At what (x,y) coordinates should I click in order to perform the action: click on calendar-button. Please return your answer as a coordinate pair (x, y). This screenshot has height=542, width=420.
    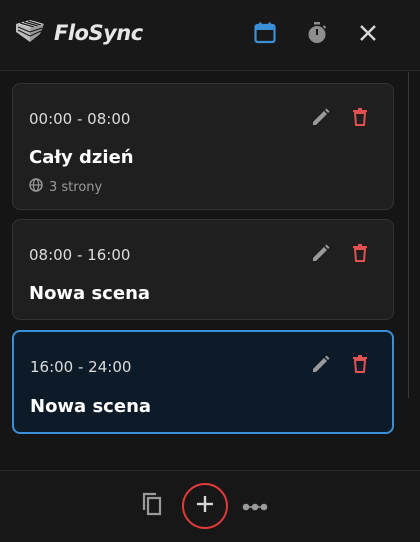
    Looking at the image, I should click on (265, 35).